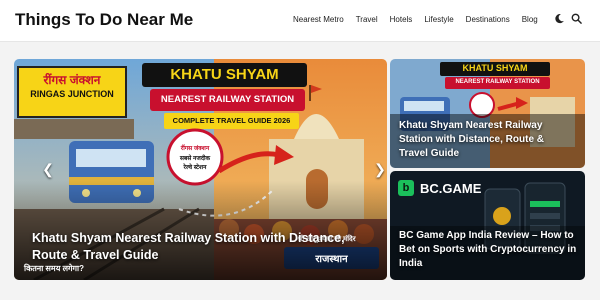 Image resolution: width=600 pixels, height=300 pixels. What do you see at coordinates (576, 18) in the screenshot?
I see `search-icon` at bounding box center [576, 18].